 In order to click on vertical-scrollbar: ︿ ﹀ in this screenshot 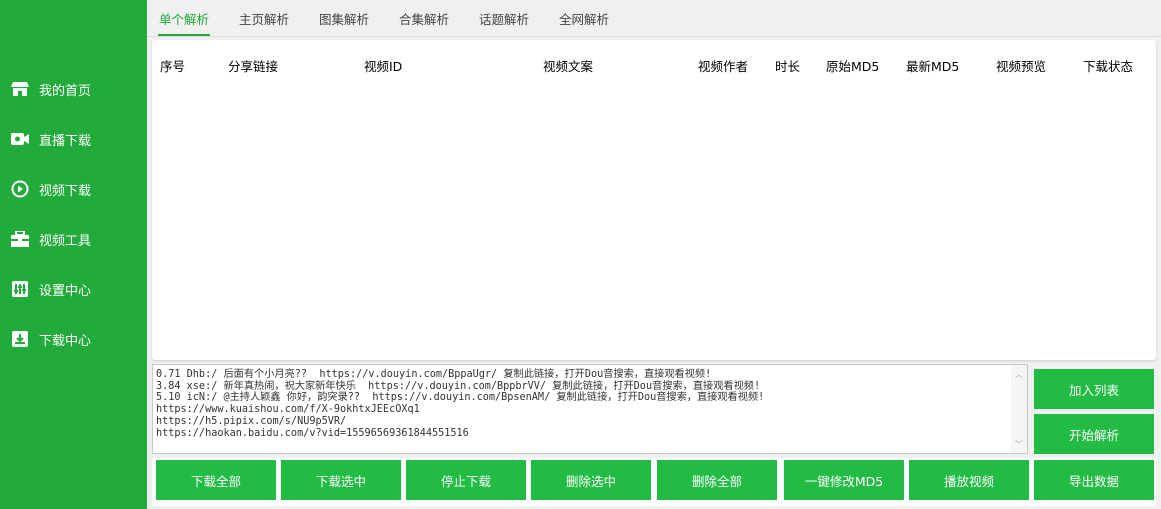, I will do `click(1019, 409)`.